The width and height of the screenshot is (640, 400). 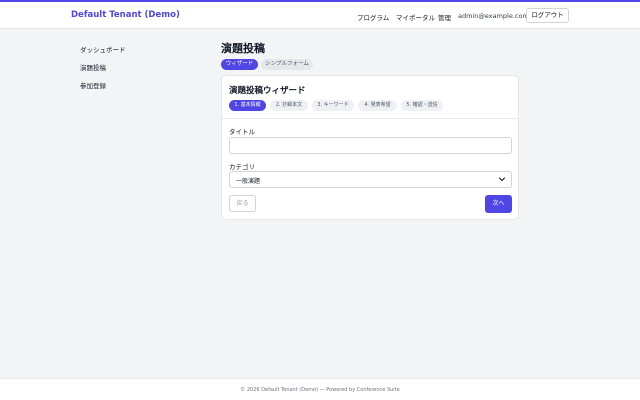 What do you see at coordinates (377, 105) in the screenshot?
I see `step-presentation-preference: 4. 発表希望` at bounding box center [377, 105].